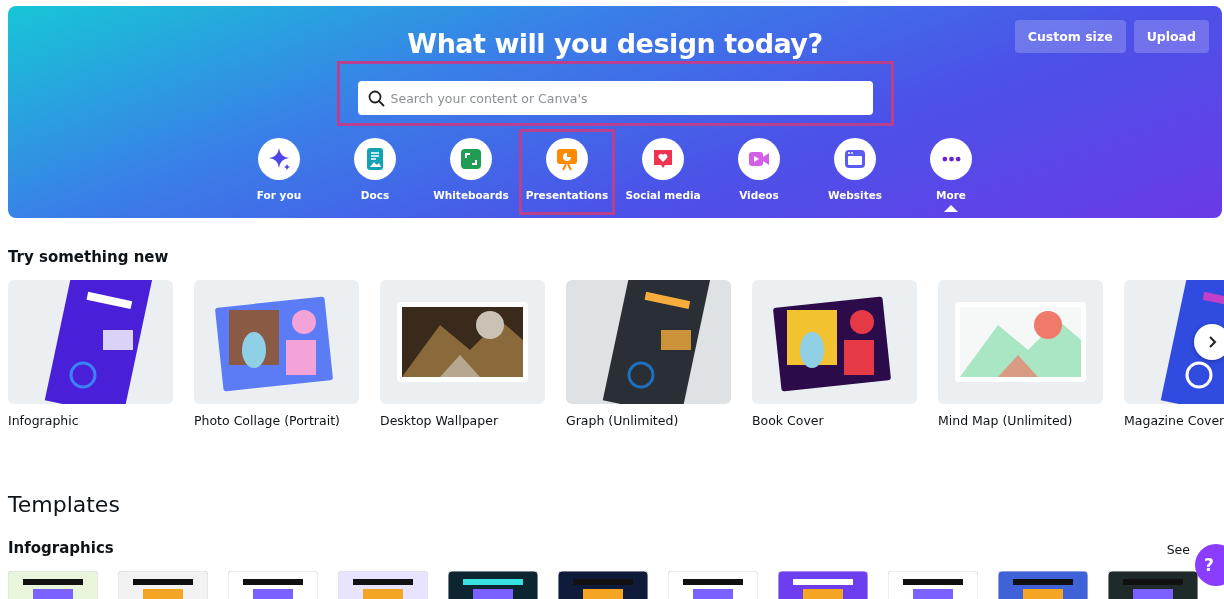  What do you see at coordinates (61, 548) in the screenshot?
I see `section-heading: Infographics` at bounding box center [61, 548].